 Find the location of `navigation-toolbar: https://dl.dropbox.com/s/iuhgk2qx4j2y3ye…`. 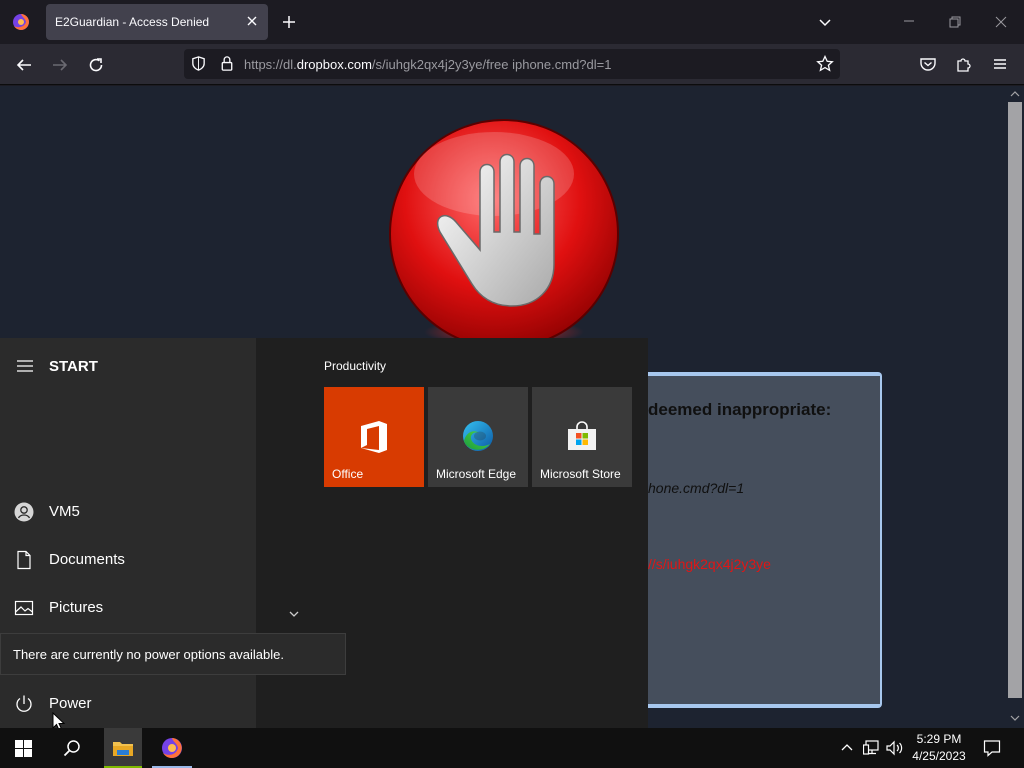

navigation-toolbar: https://dl.dropbox.com/s/iuhgk2qx4j2y3ye… is located at coordinates (512, 64).